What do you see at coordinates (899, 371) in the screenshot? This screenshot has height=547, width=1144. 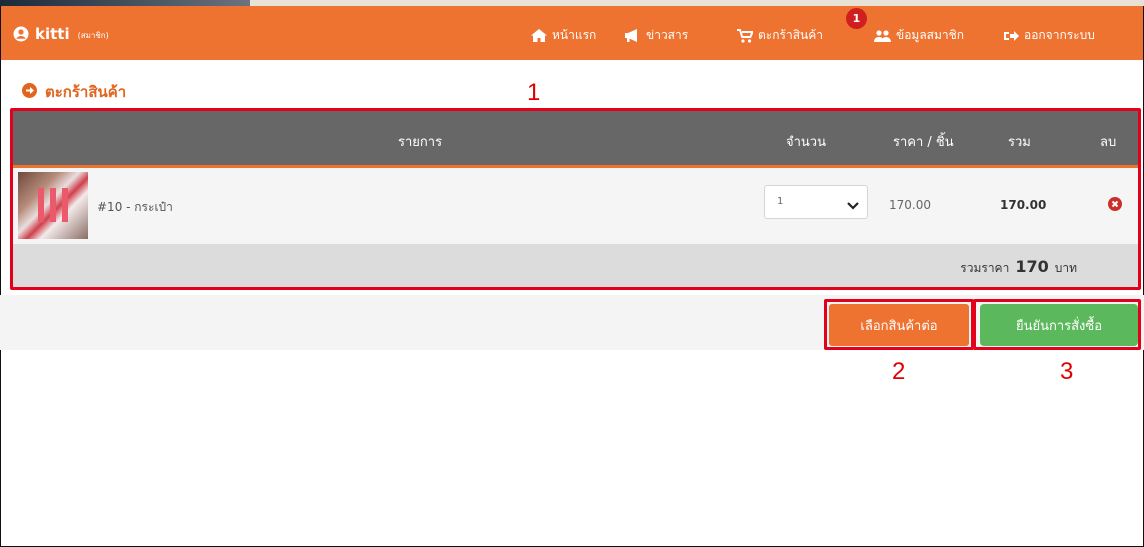 I see `annotation-label-2: 2` at bounding box center [899, 371].